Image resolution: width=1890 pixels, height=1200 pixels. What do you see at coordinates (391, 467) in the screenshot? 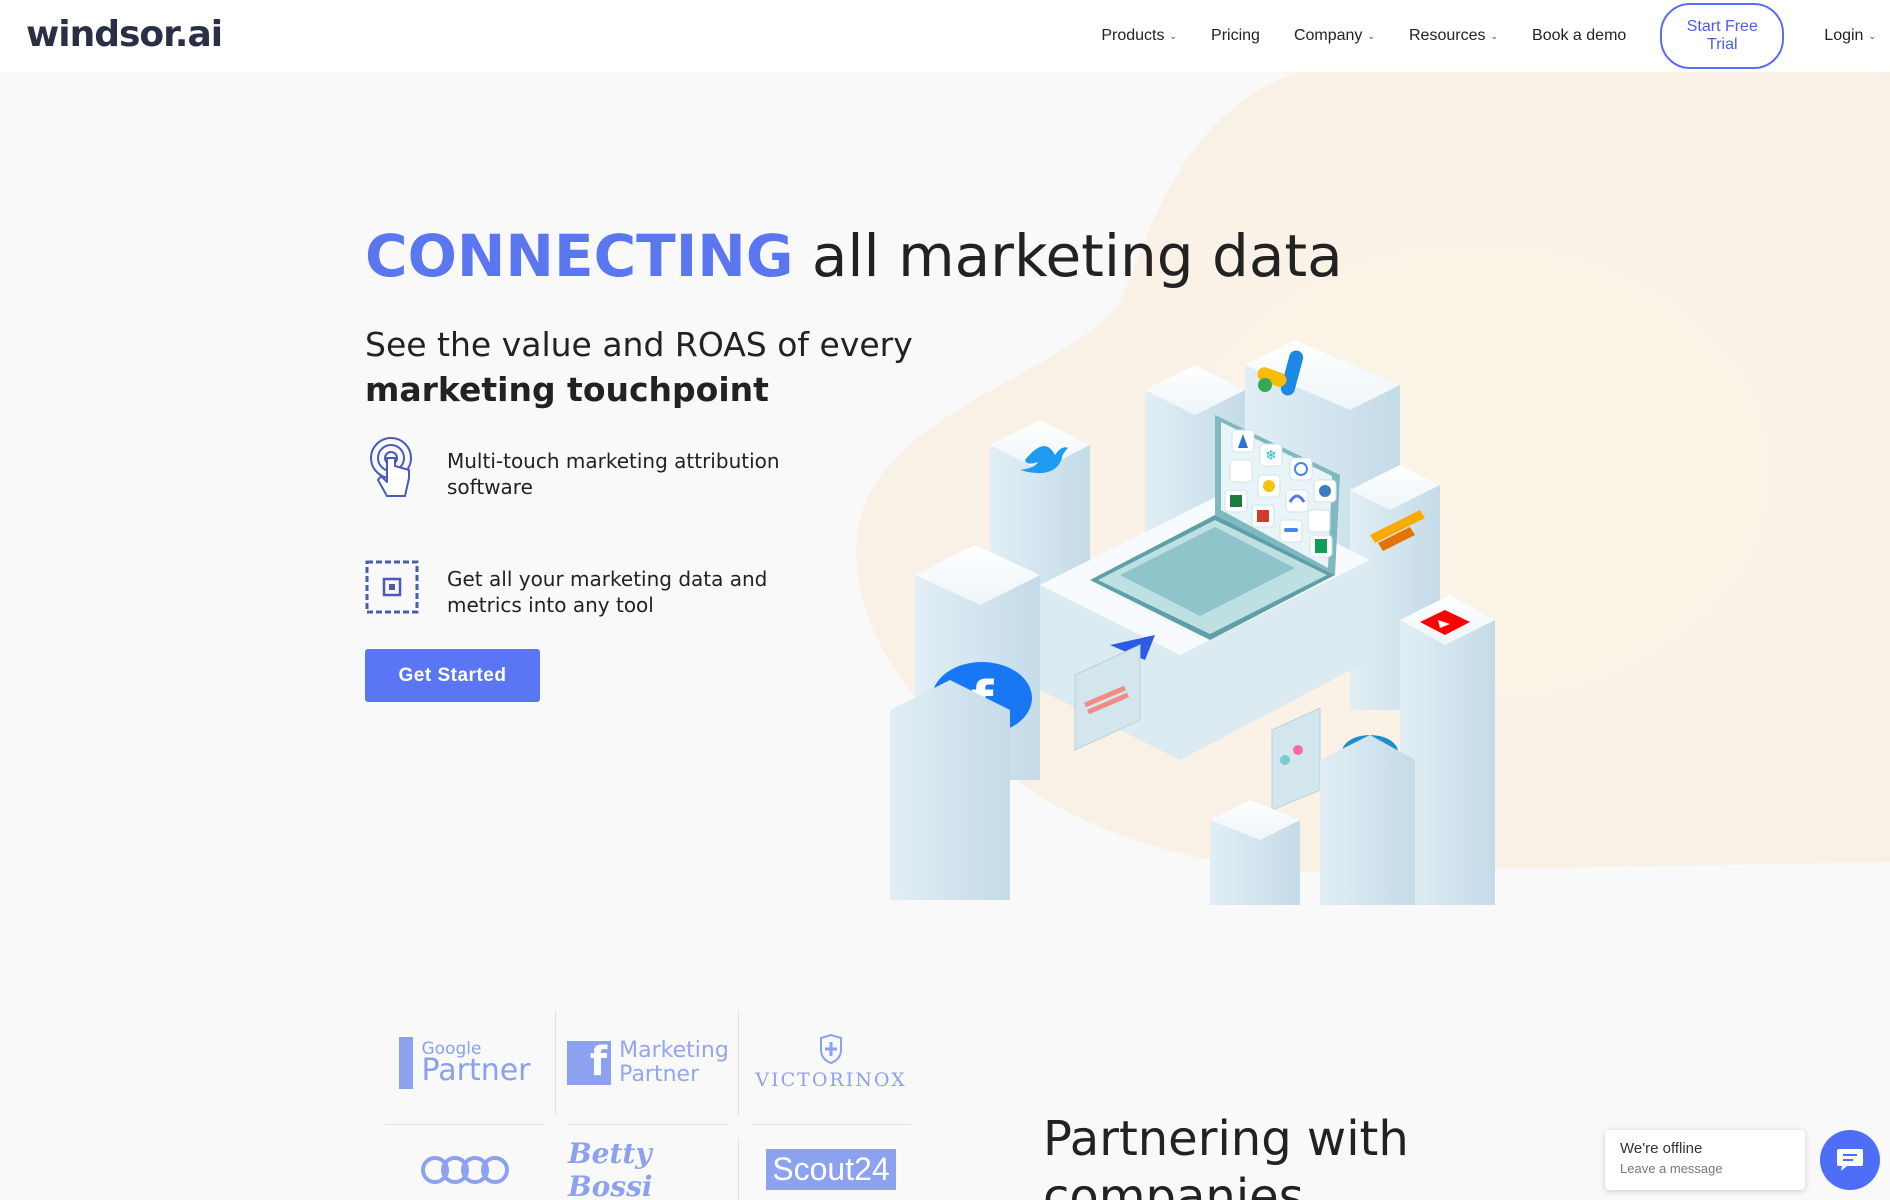
I see `touch-icon` at bounding box center [391, 467].